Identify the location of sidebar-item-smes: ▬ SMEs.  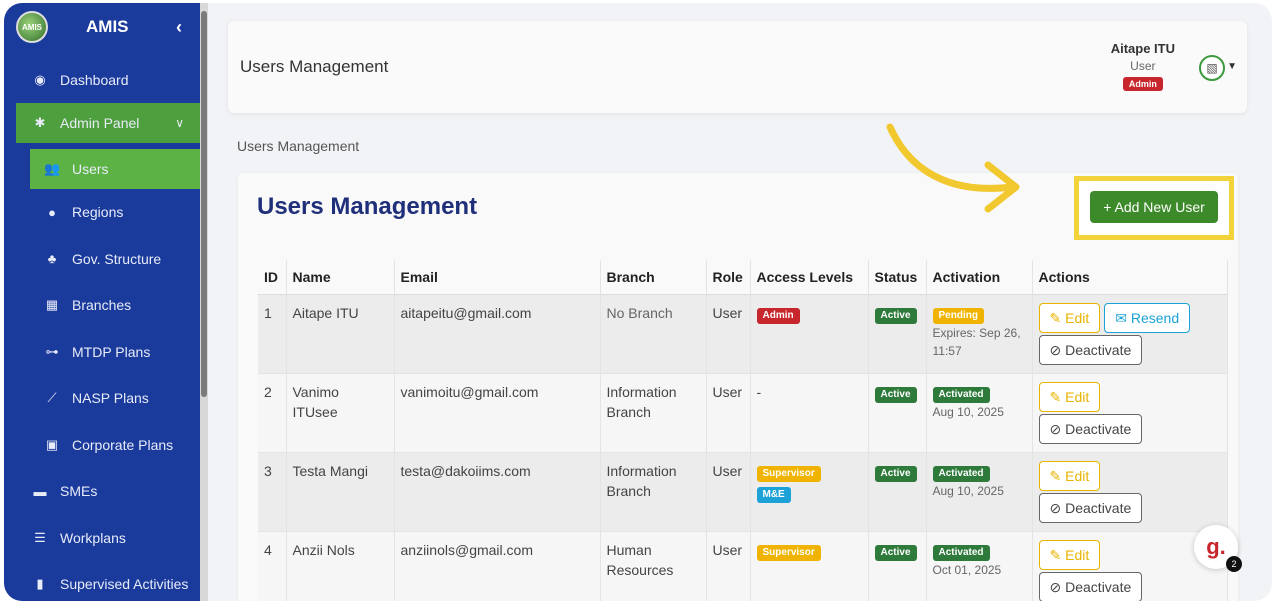
(102, 491).